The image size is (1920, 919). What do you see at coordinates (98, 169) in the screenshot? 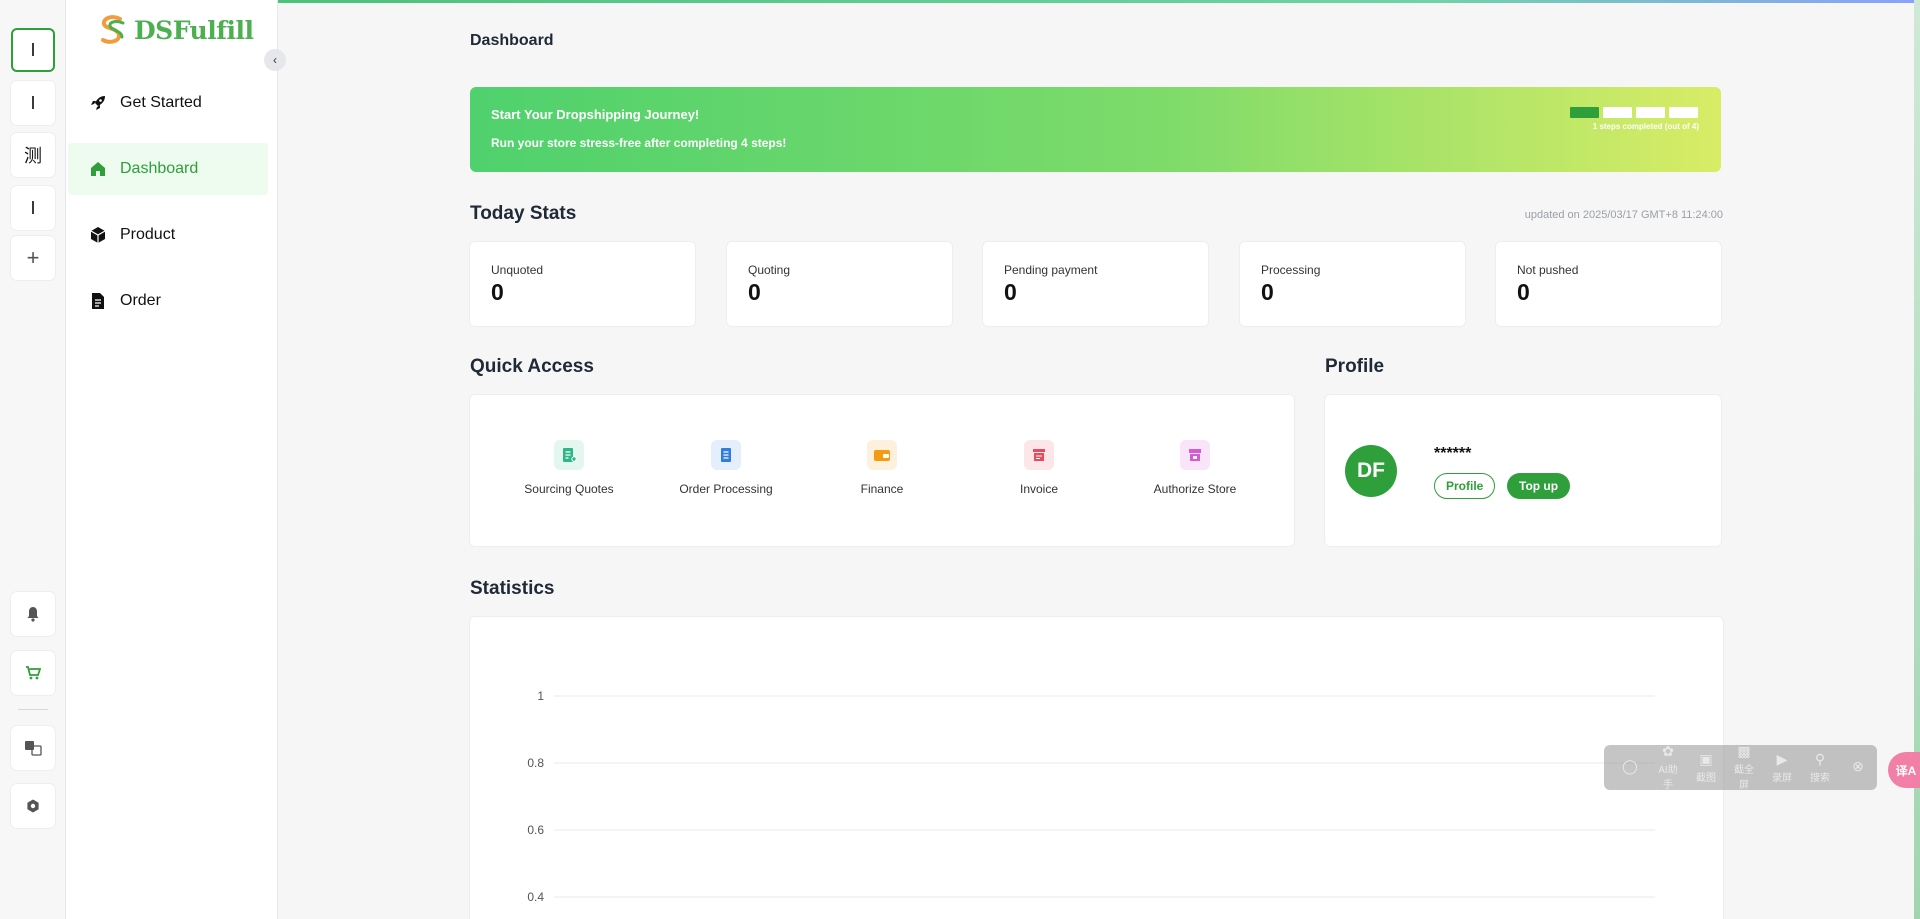
I see `home-icon` at bounding box center [98, 169].